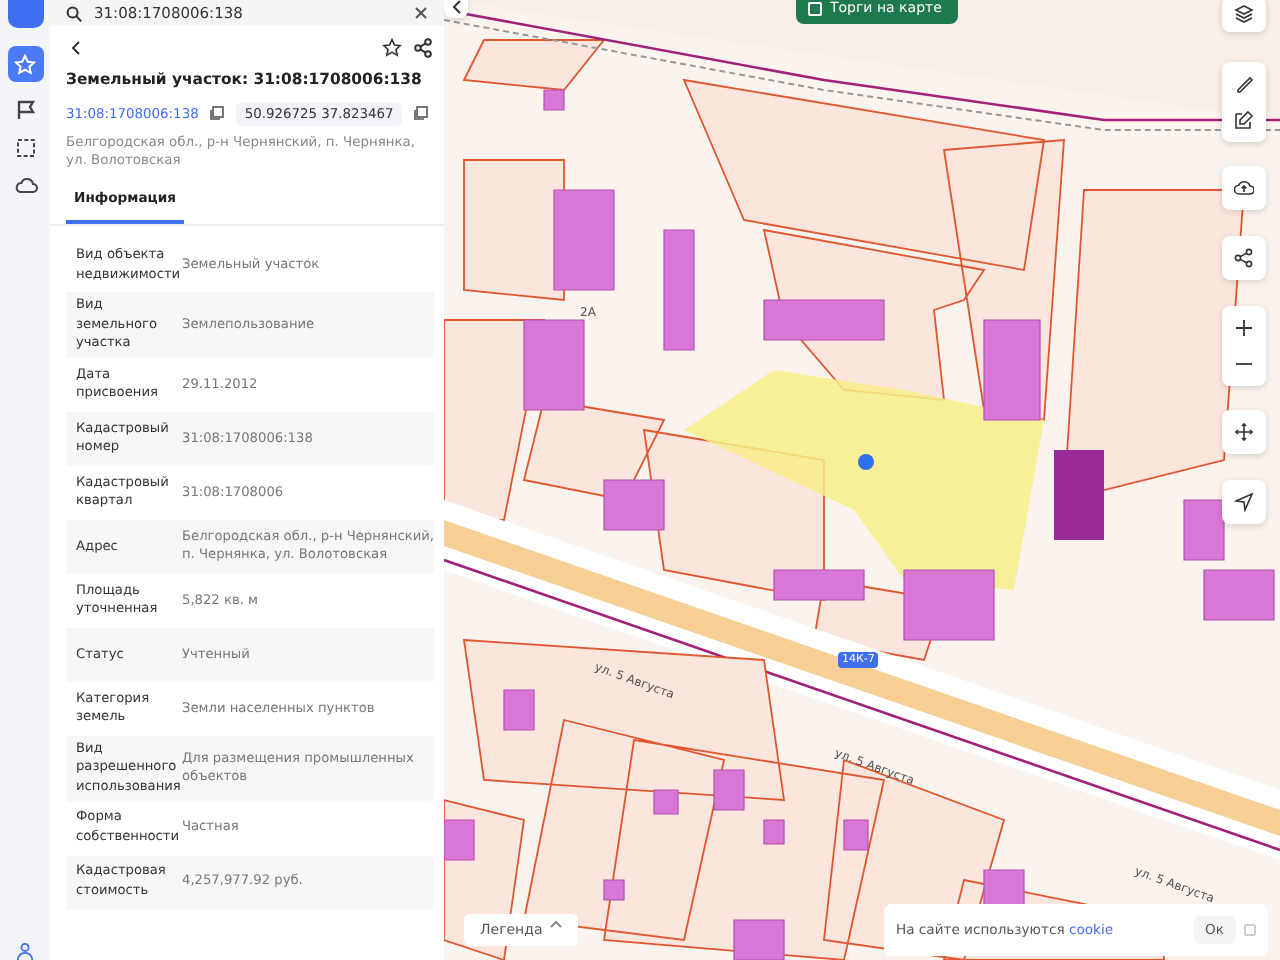 The image size is (1280, 960). I want to click on back-button, so click(456, 9).